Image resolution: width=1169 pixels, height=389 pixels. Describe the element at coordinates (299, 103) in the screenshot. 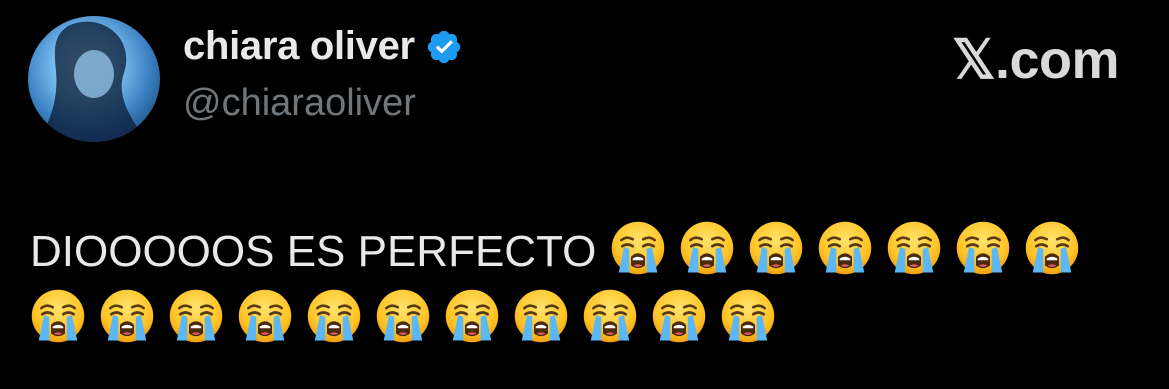

I see `user-handle: @chiaraoliver` at that location.